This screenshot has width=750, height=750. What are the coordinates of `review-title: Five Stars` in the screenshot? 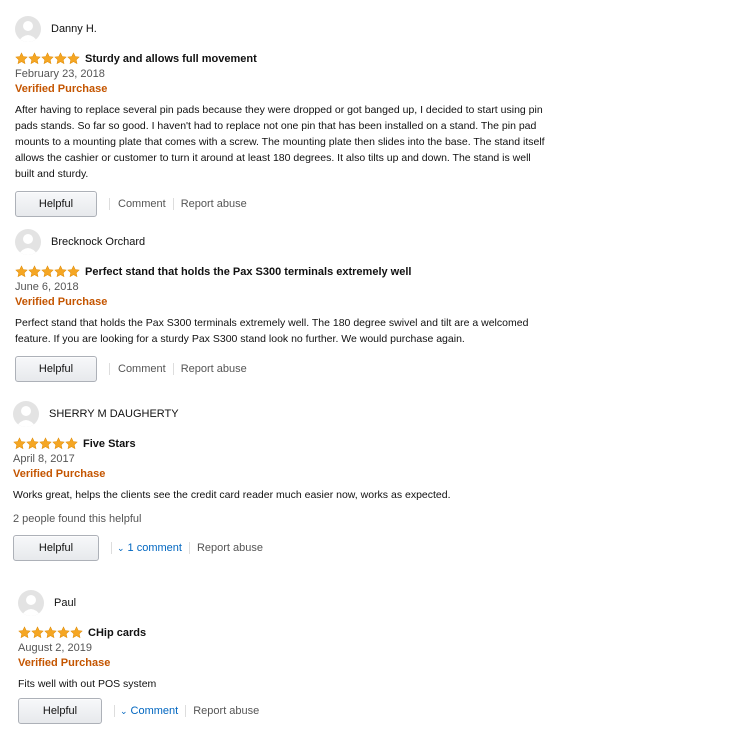 It's located at (109, 444).